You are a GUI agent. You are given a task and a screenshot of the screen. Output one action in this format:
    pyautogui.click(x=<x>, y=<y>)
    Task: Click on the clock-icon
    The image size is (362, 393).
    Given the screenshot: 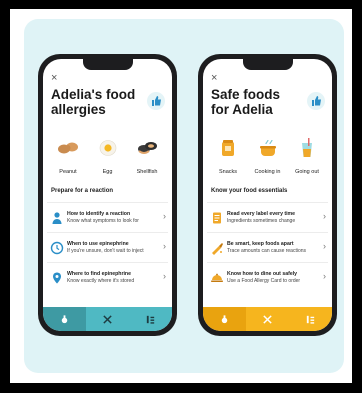 What is the action you would take?
    pyautogui.click(x=57, y=248)
    